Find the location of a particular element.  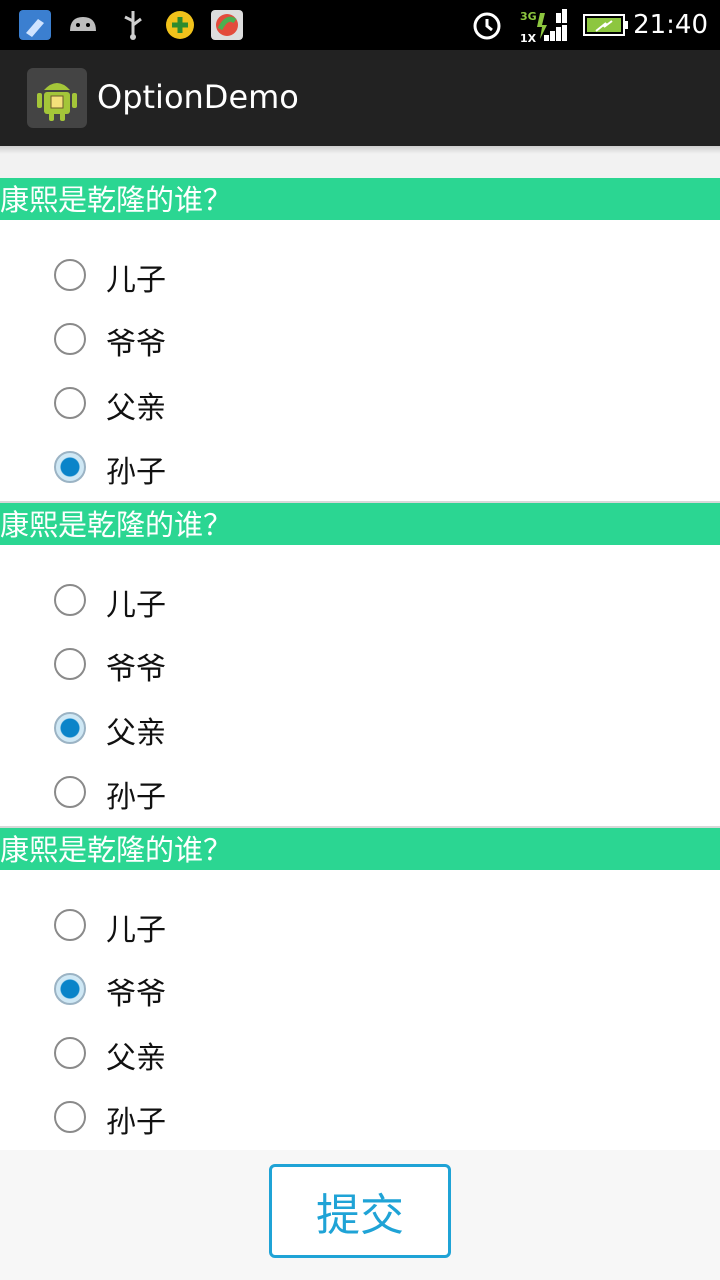

app-title: OptionDemo is located at coordinates (198, 97).